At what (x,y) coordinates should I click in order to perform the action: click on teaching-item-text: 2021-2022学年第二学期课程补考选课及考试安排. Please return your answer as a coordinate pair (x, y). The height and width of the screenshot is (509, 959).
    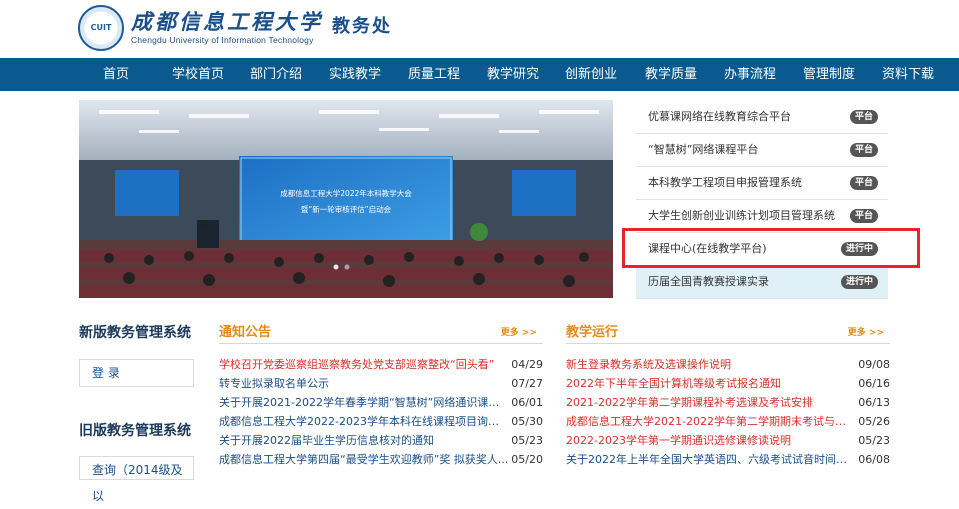
    Looking at the image, I should click on (689, 402).